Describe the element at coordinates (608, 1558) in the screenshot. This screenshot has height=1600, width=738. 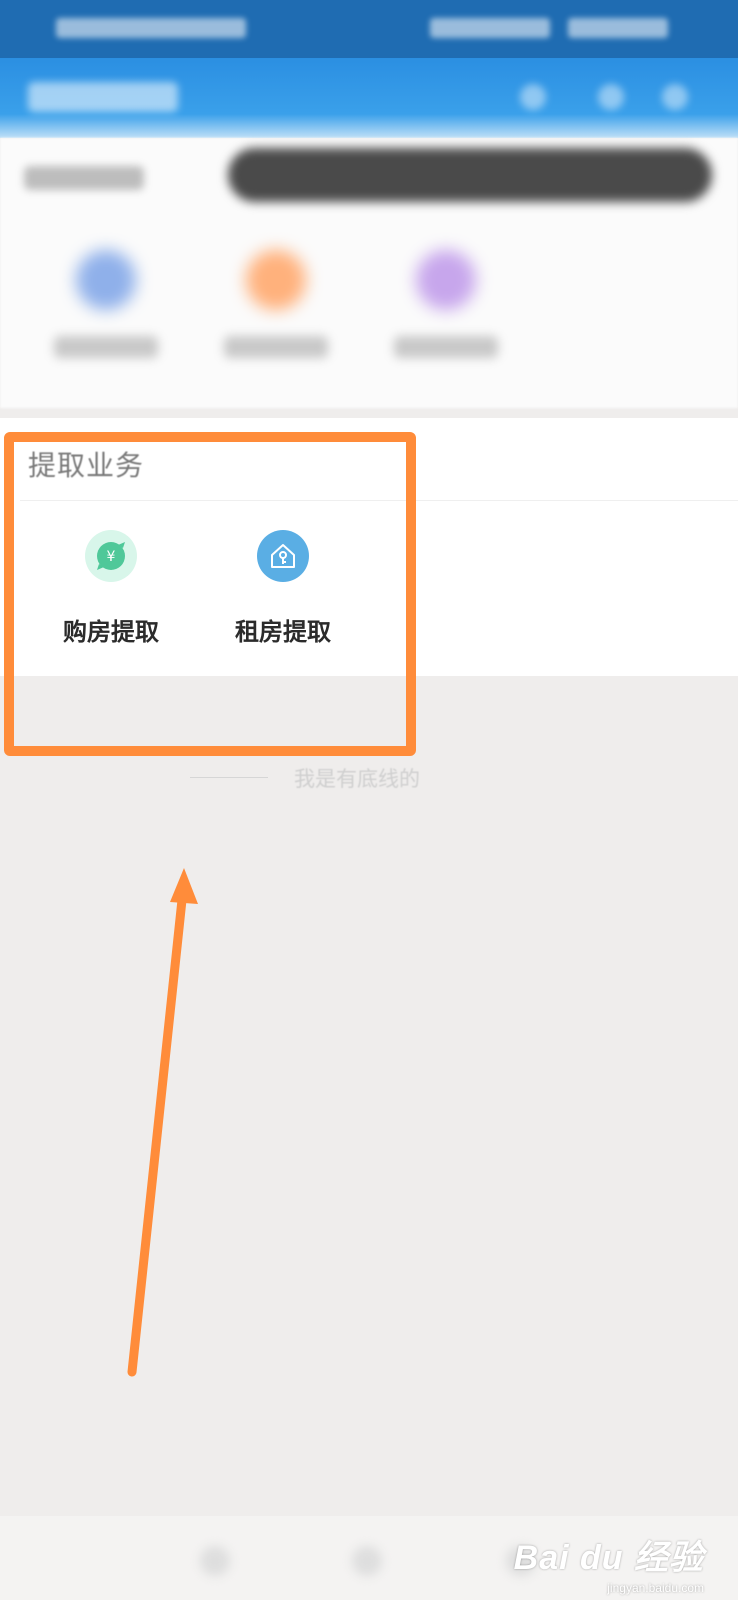
I see `watermark-brand: Bai du 经验` at that location.